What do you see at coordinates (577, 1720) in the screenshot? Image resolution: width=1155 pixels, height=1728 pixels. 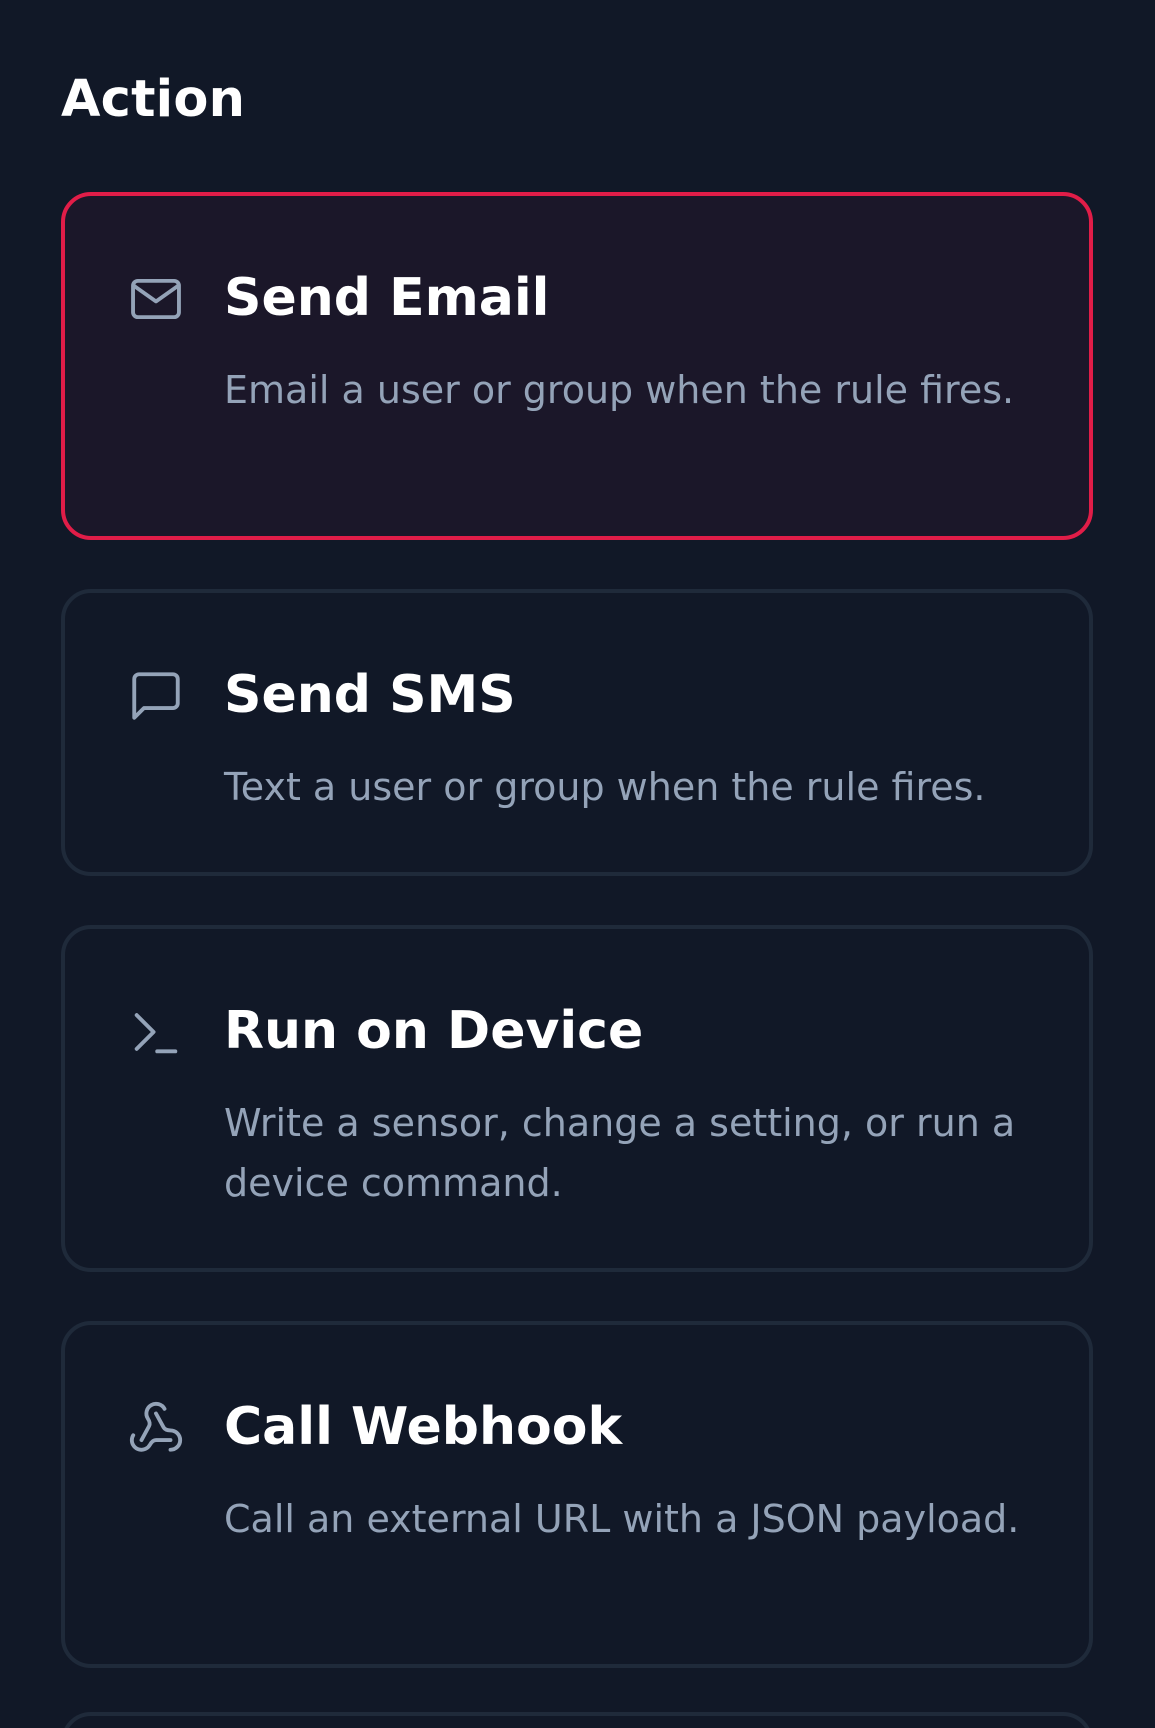 I see `action-card-partial` at bounding box center [577, 1720].